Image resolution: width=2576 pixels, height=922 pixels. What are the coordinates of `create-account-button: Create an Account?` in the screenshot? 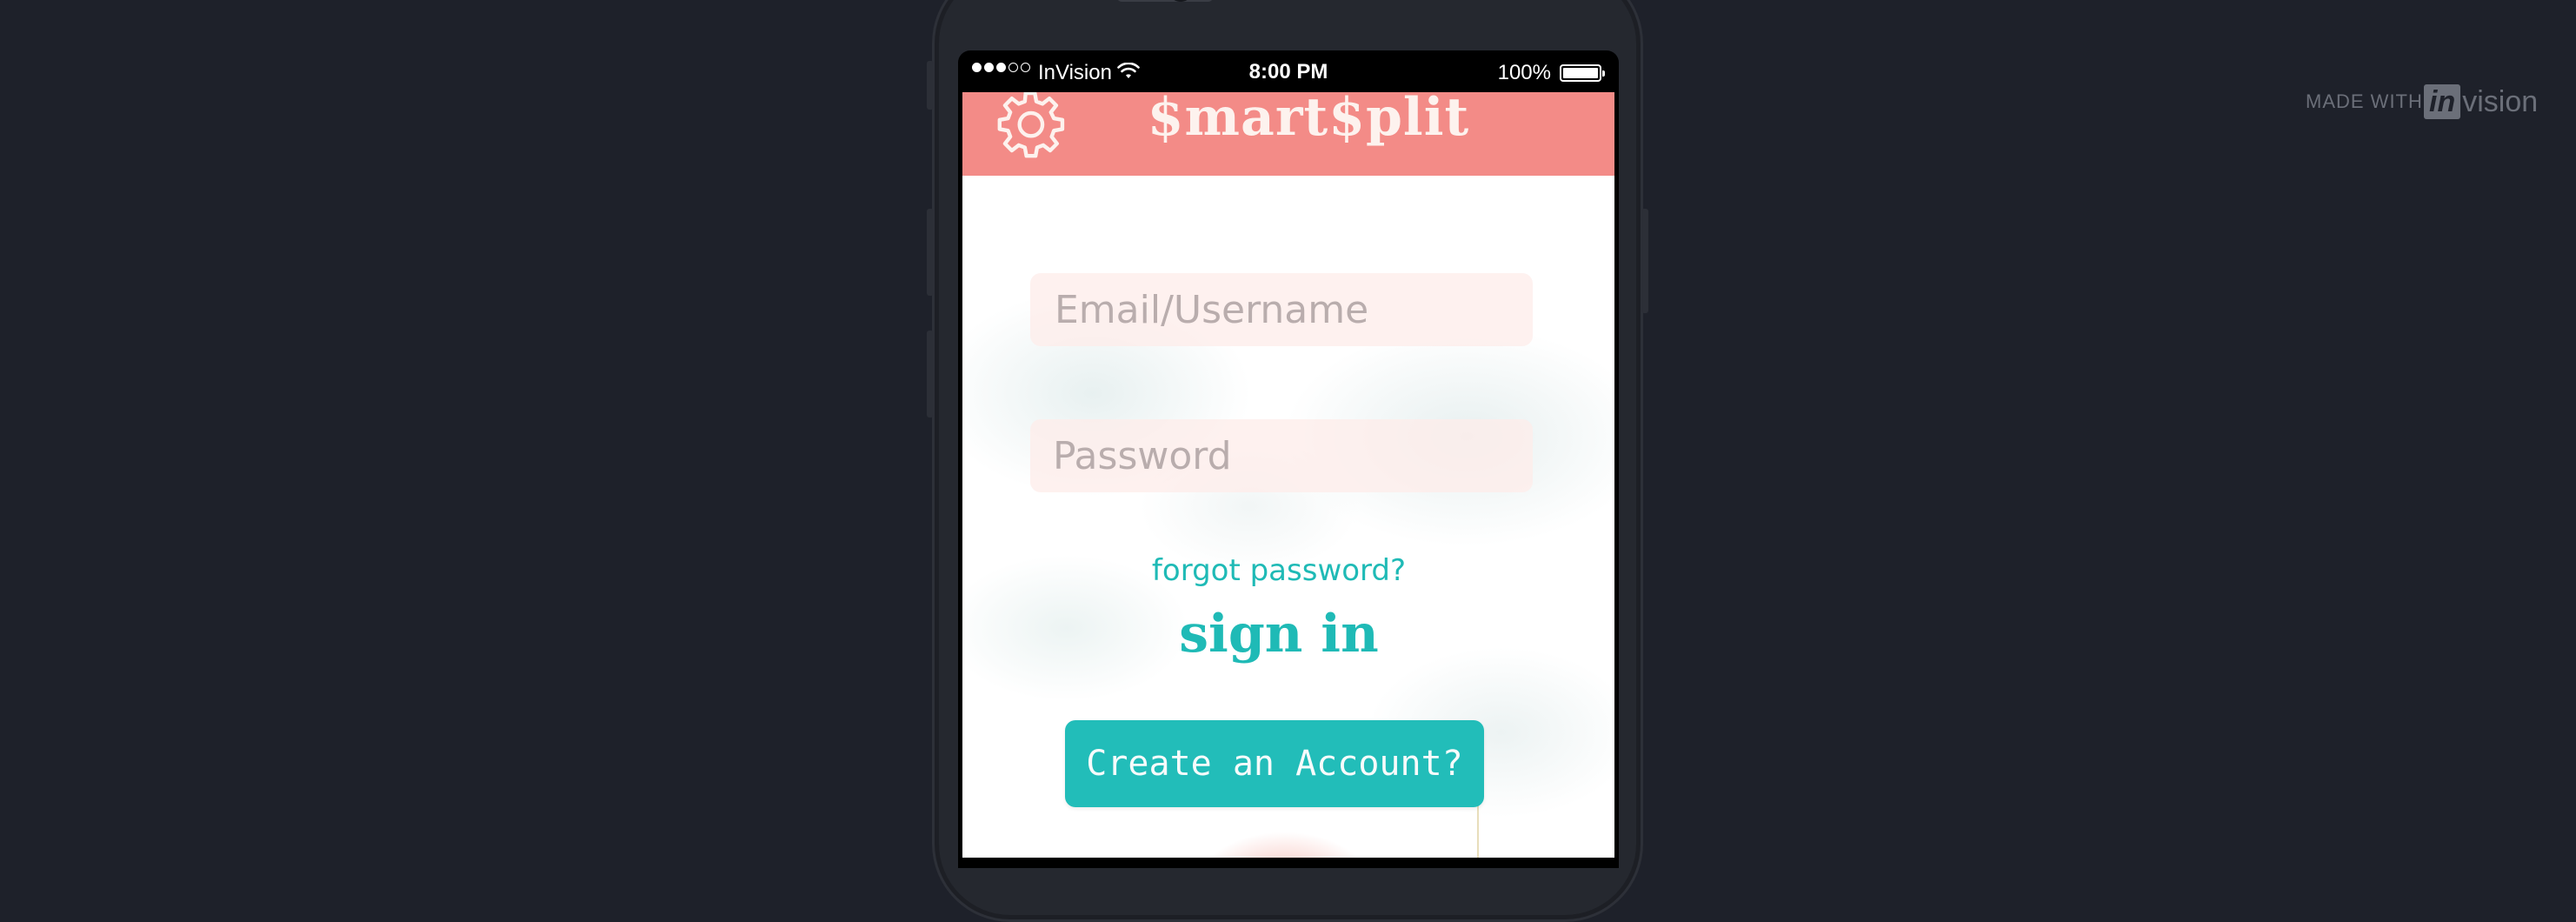 It's located at (1274, 763).